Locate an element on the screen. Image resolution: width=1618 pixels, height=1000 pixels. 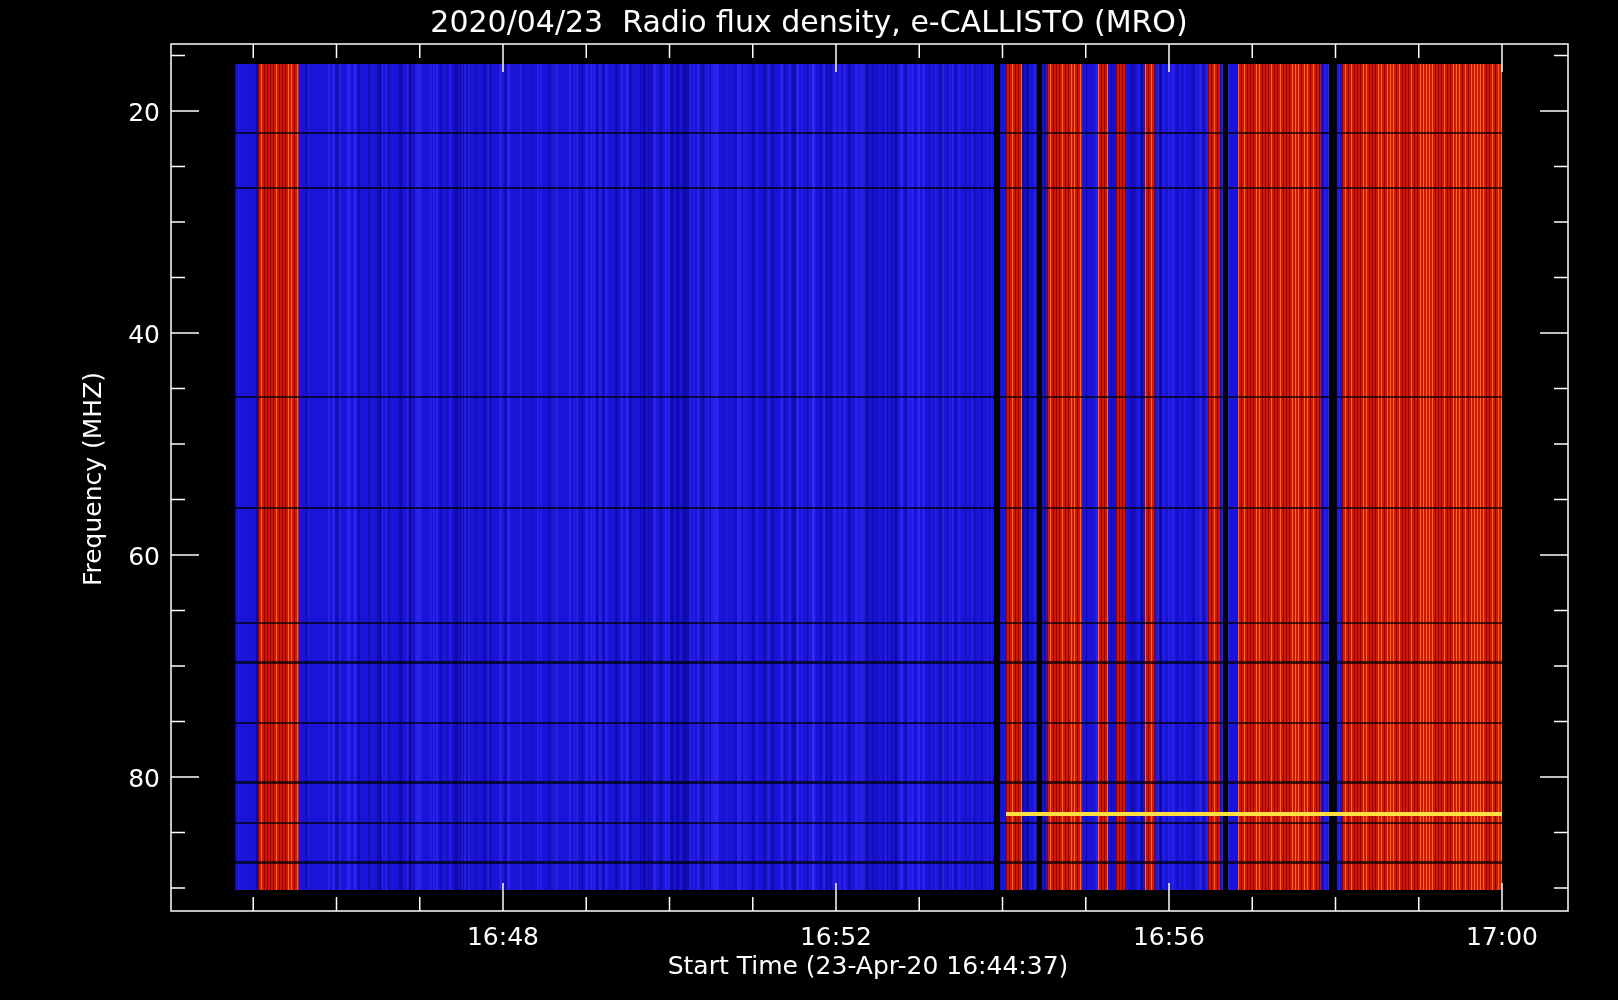
x-tick-label: 16:48 is located at coordinates (503, 936).